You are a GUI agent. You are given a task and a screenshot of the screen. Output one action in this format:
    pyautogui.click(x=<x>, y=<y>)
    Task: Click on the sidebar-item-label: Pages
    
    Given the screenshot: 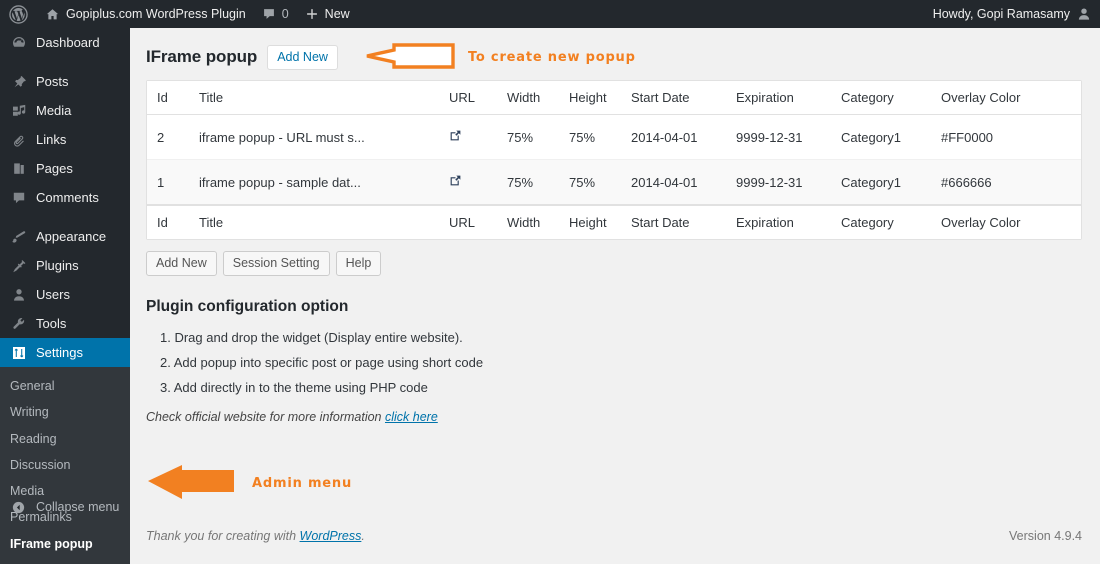 What is the action you would take?
    pyautogui.click(x=54, y=168)
    